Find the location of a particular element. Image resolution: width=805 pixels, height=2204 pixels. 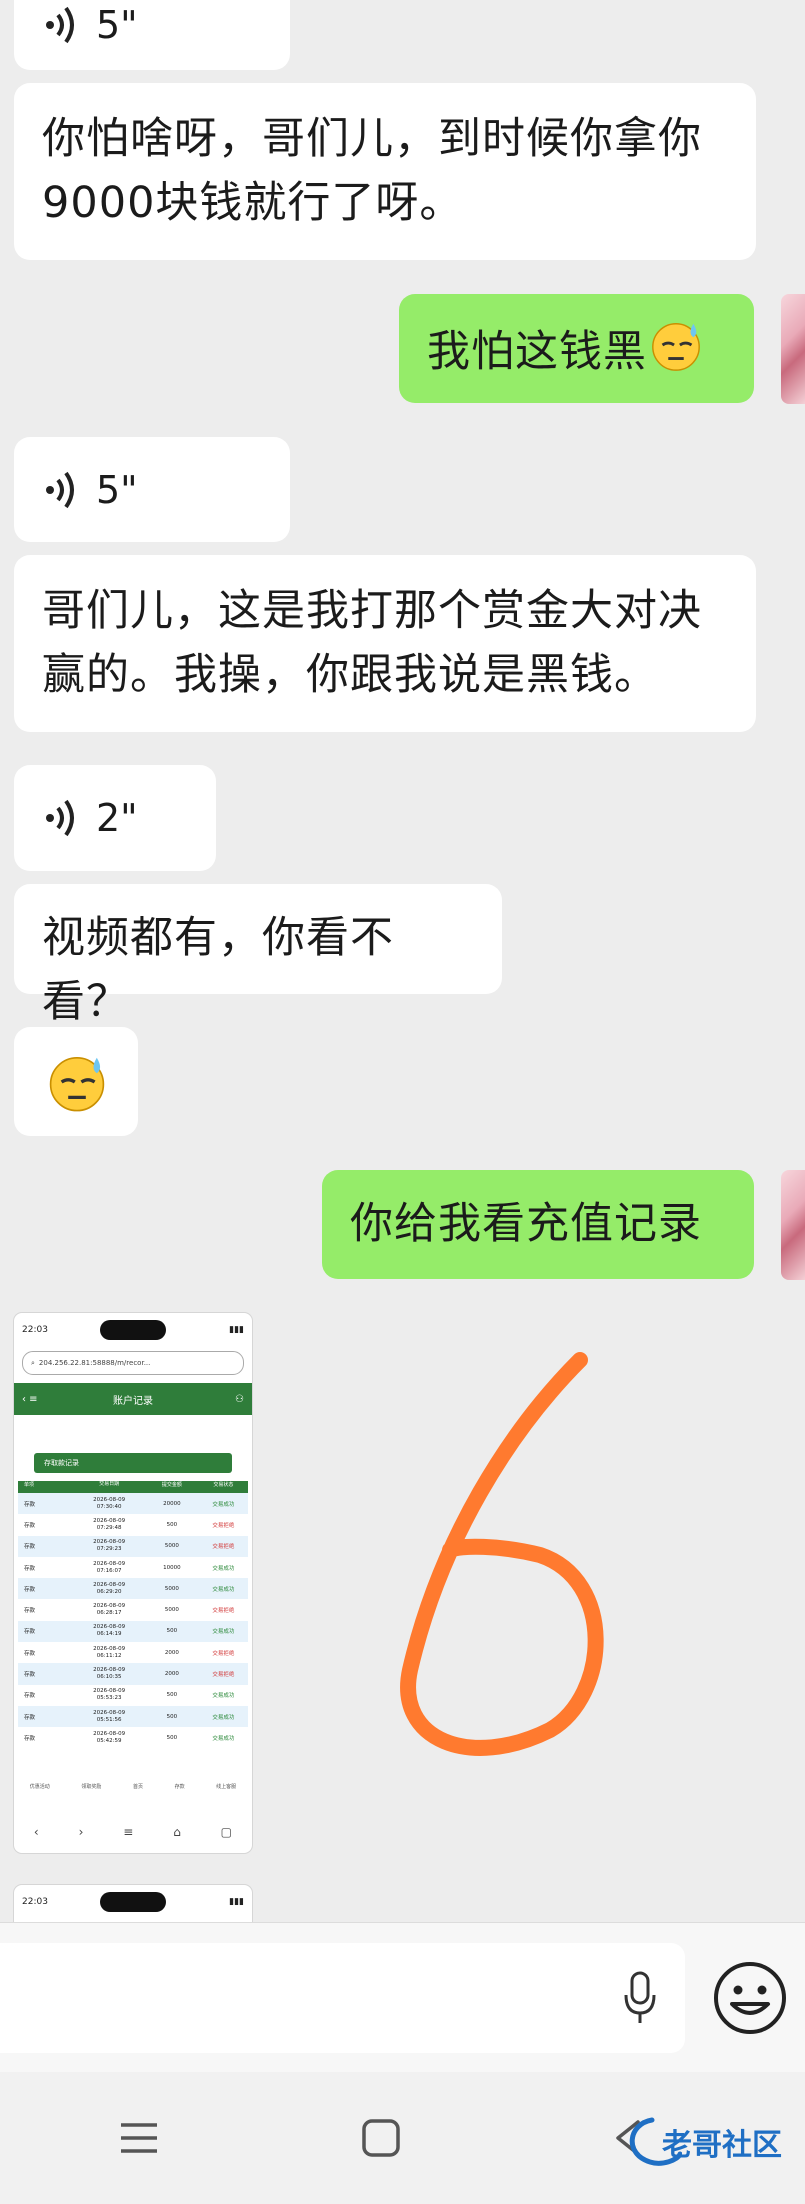

message-text: 我怕这钱黑 is located at coordinates (576, 339).